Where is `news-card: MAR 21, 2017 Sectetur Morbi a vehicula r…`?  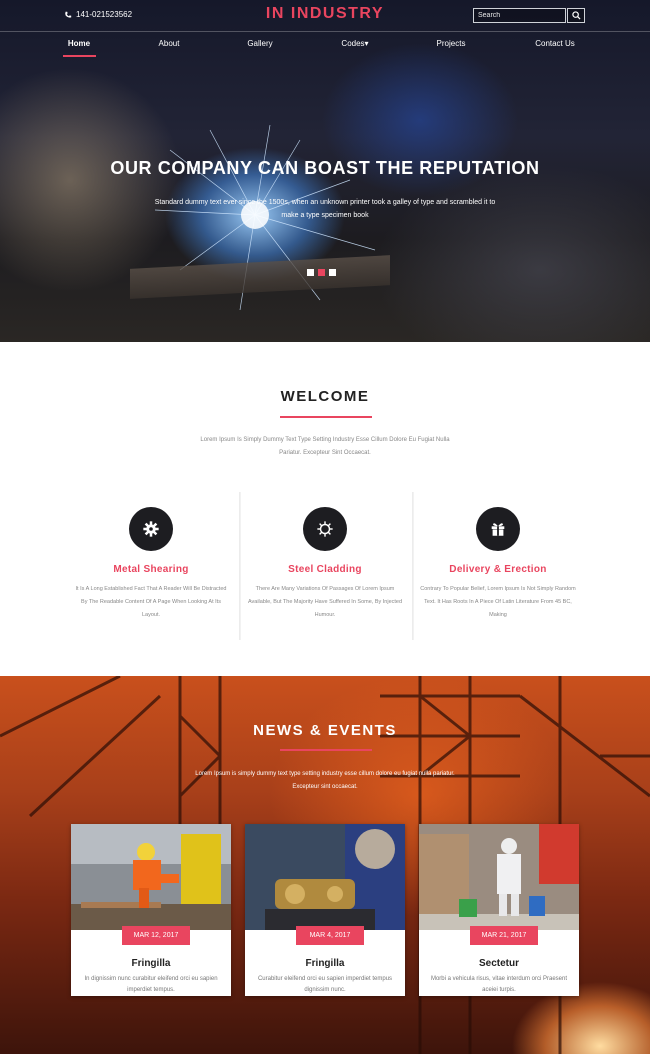
news-card: MAR 21, 2017 Sectetur Morbi a vehicula r… is located at coordinates (499, 910).